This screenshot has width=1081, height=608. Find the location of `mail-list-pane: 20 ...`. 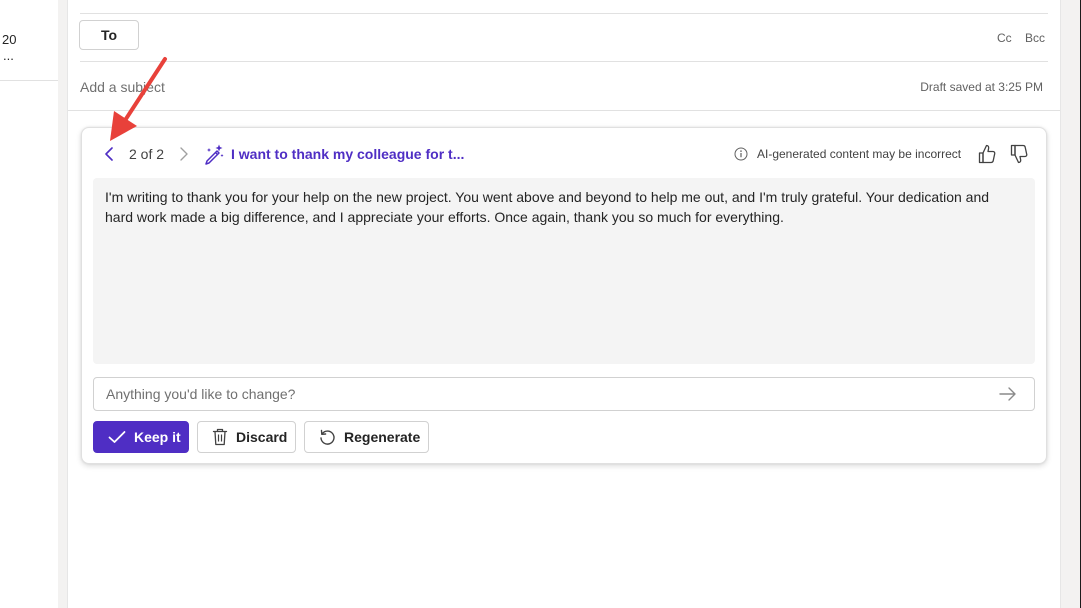

mail-list-pane: 20 ... is located at coordinates (29, 304).